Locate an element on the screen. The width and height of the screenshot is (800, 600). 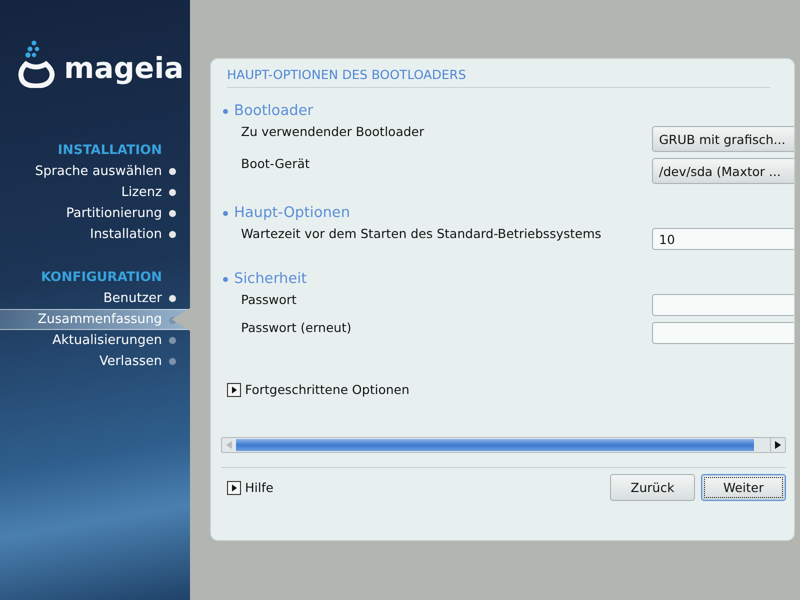
sidebar-heading: KONFIGURATION is located at coordinates (101, 278).